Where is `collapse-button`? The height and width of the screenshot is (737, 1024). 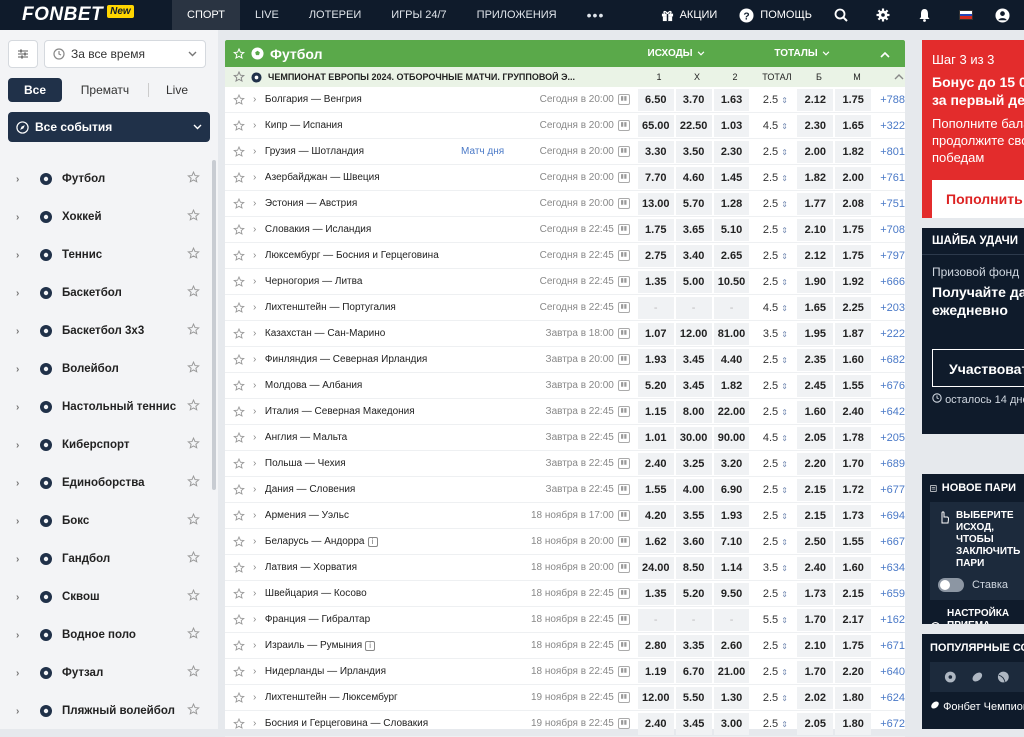 collapse-button is located at coordinates (885, 54).